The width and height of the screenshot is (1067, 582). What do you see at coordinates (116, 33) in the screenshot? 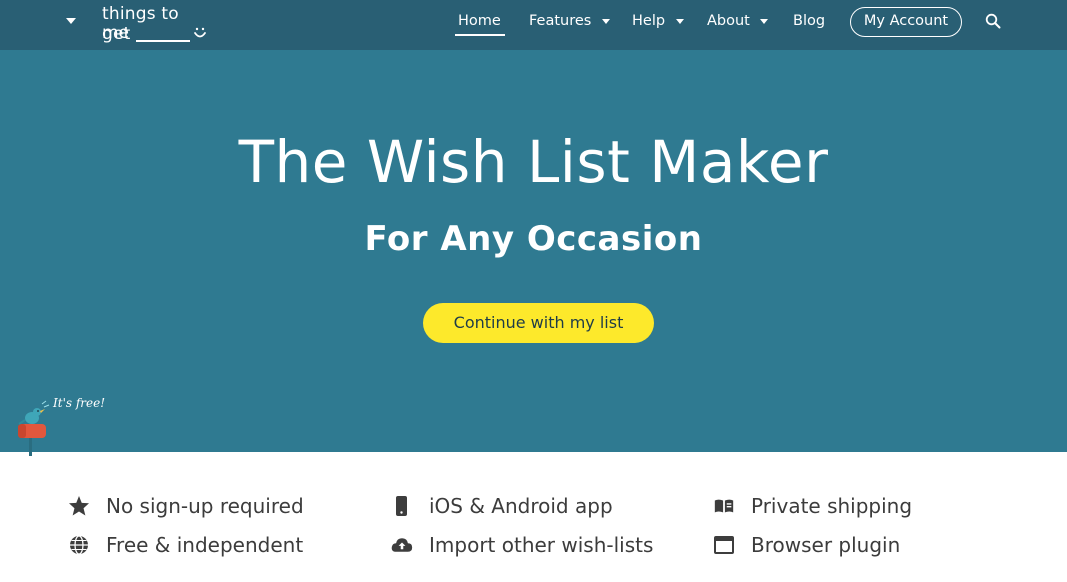
I see `logo-text-line-2: me` at bounding box center [116, 33].